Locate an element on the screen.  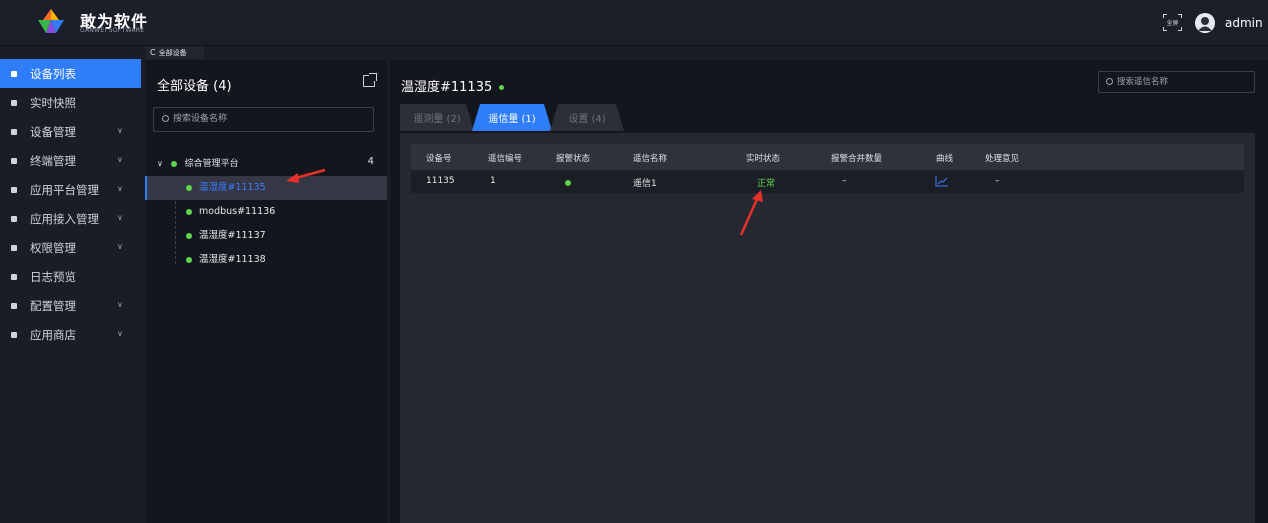
sidebar-item-8: 配置管理 ∨ is located at coordinates (70, 305).